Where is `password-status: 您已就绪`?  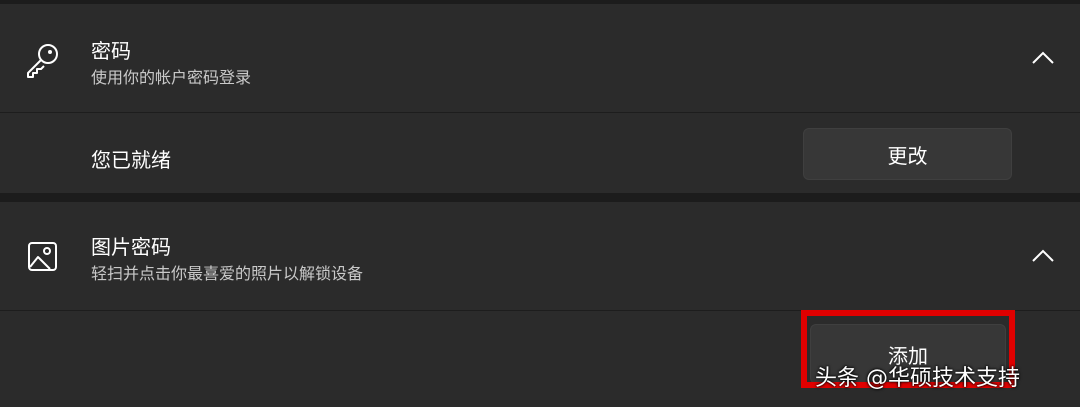 password-status: 您已就绪 is located at coordinates (131, 160).